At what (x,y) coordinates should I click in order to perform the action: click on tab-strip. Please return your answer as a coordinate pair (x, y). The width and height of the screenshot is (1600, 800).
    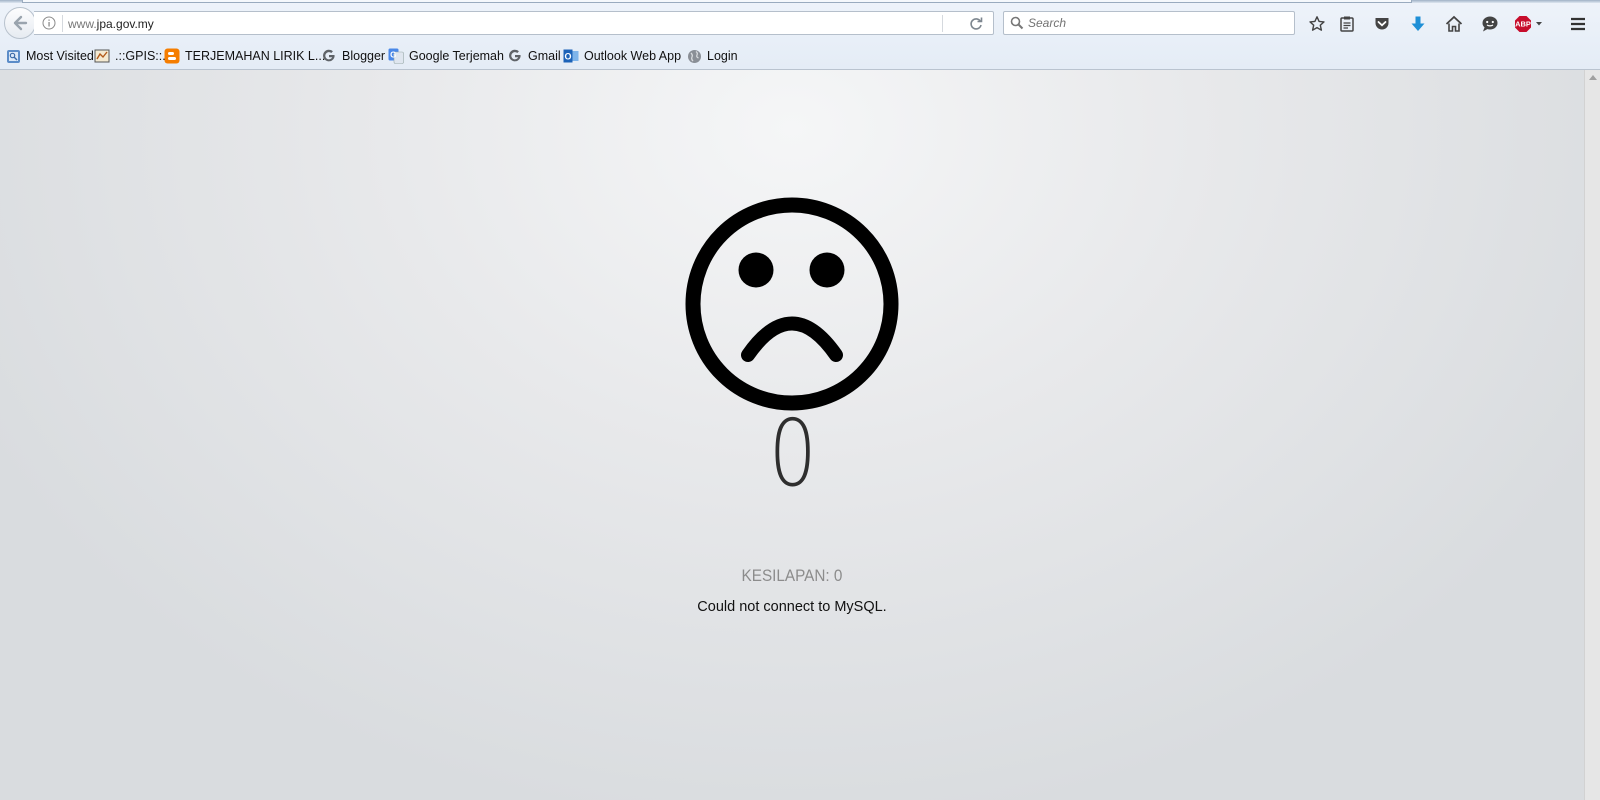
    Looking at the image, I should click on (800, 1).